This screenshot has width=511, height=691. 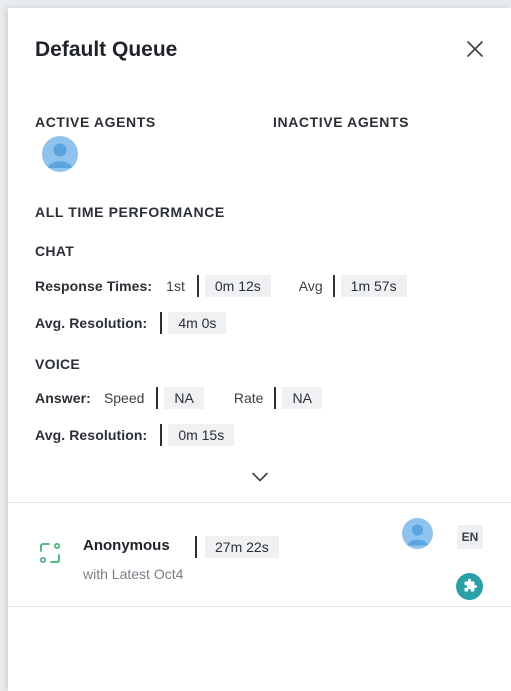 I want to click on page-title: Default Queue, so click(x=106, y=49).